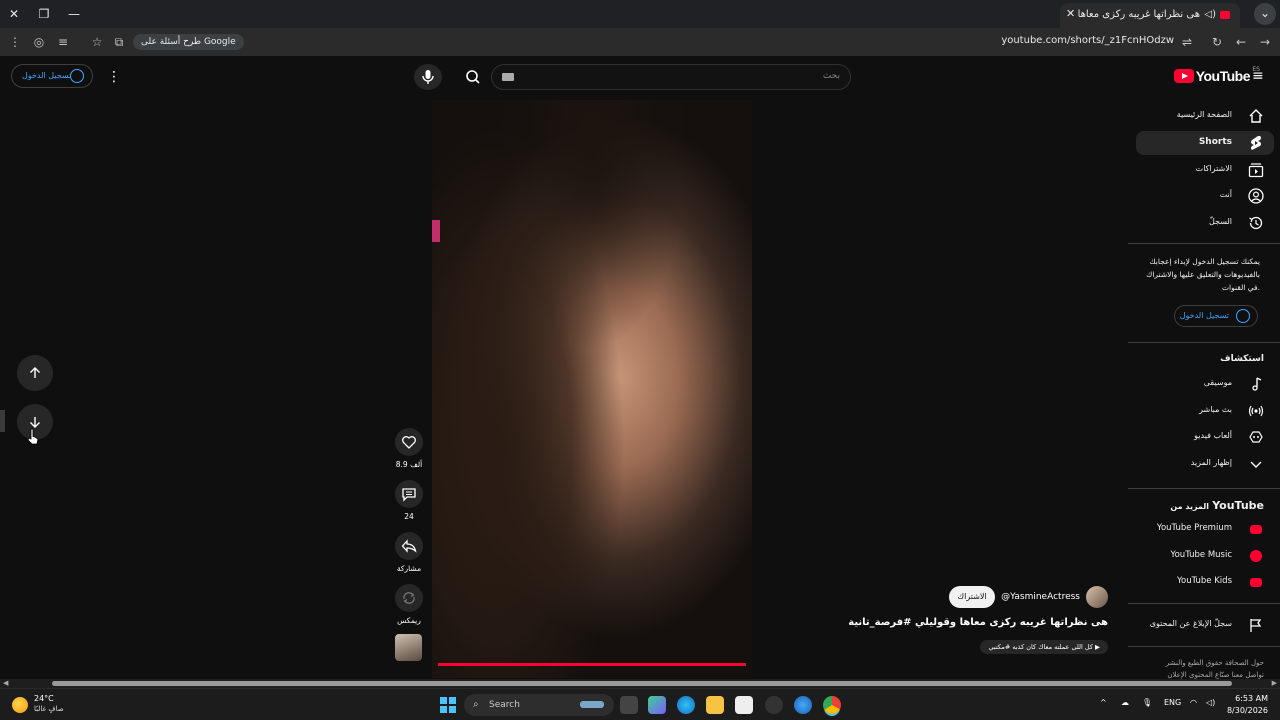 The image size is (1280, 720). Describe the element at coordinates (1216, 75) in the screenshot. I see `youtube-logo: YouTube ES` at that location.